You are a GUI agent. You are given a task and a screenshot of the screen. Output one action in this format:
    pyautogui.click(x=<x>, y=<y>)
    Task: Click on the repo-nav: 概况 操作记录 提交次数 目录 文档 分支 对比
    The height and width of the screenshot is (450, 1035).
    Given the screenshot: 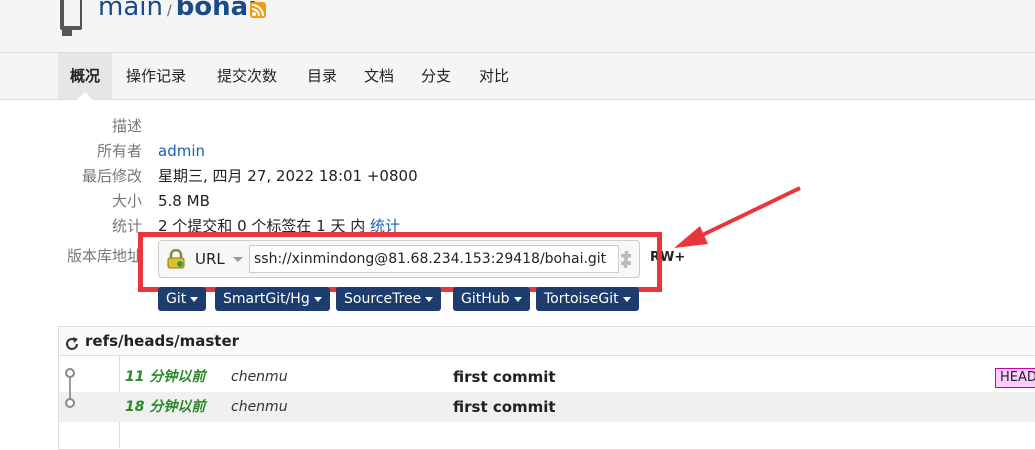 What is the action you would take?
    pyautogui.click(x=517, y=76)
    